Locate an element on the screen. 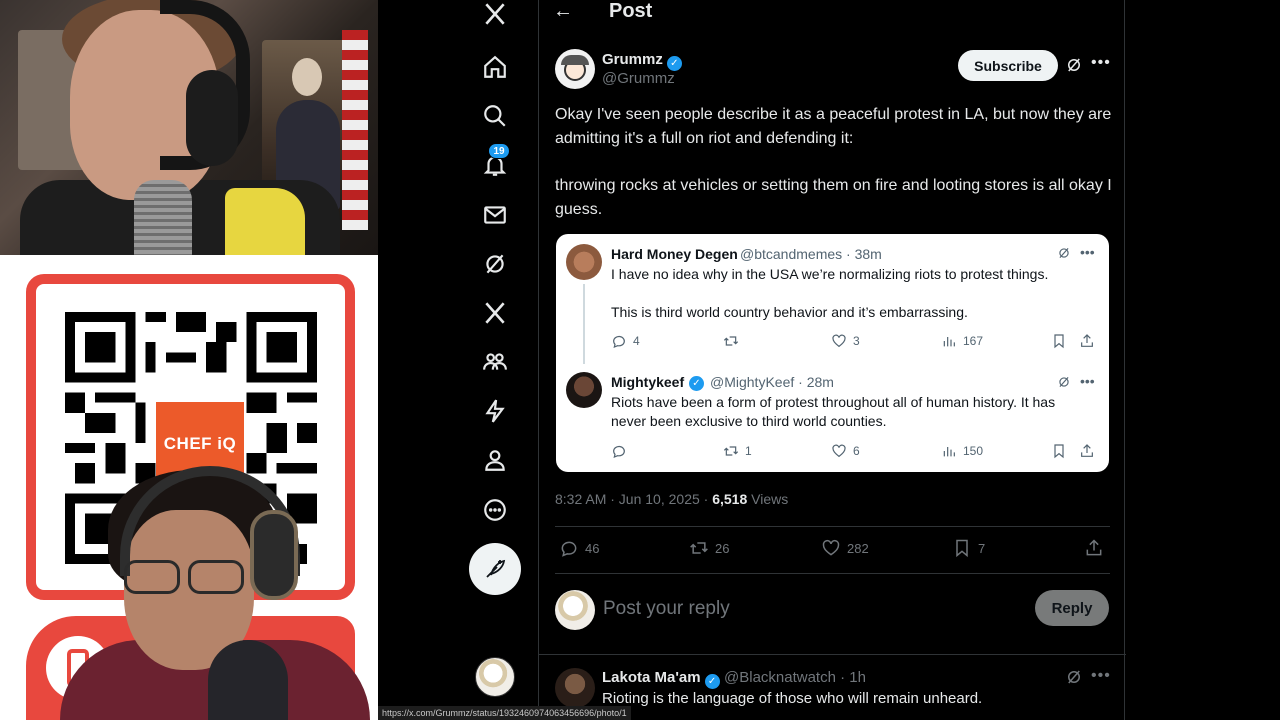 Image resolution: width=1280 pixels, height=720 pixels. profile-person-icon is located at coordinates (495, 460).